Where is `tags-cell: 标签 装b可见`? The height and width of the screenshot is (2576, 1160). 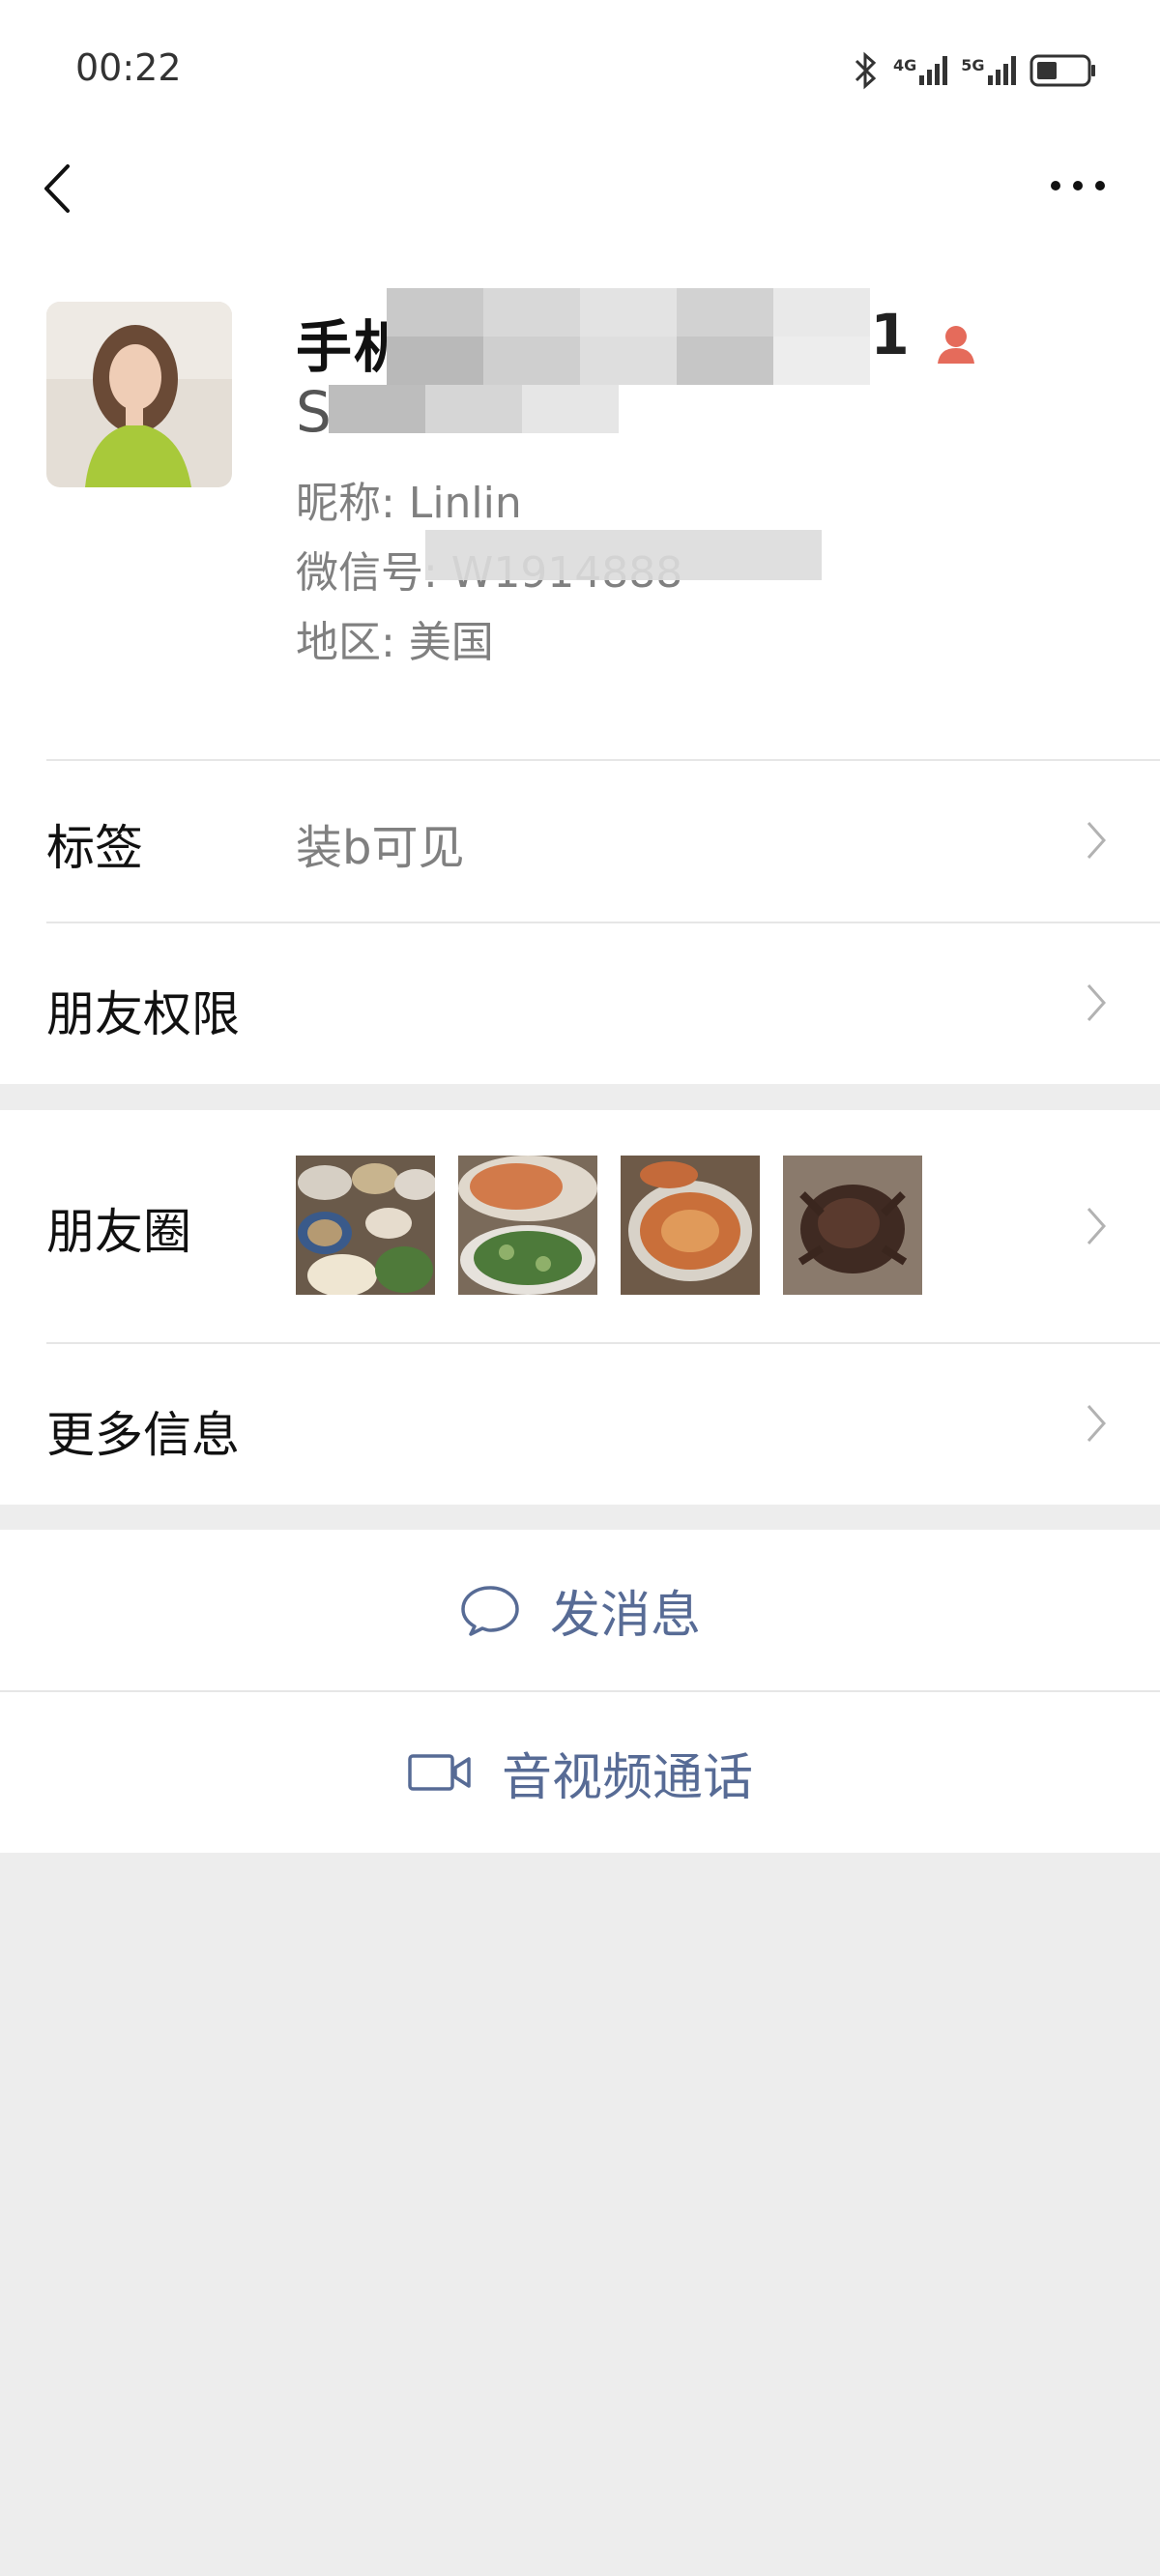
tags-cell: 标签 装b可见 is located at coordinates (580, 840).